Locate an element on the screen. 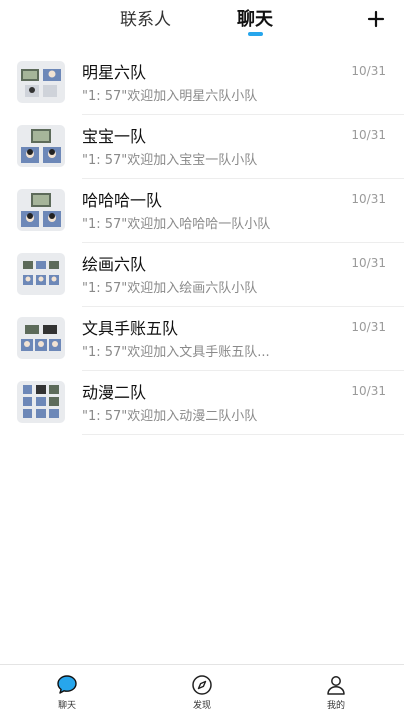 This screenshot has width=404, height=719. active-tab-indicator is located at coordinates (255, 34).